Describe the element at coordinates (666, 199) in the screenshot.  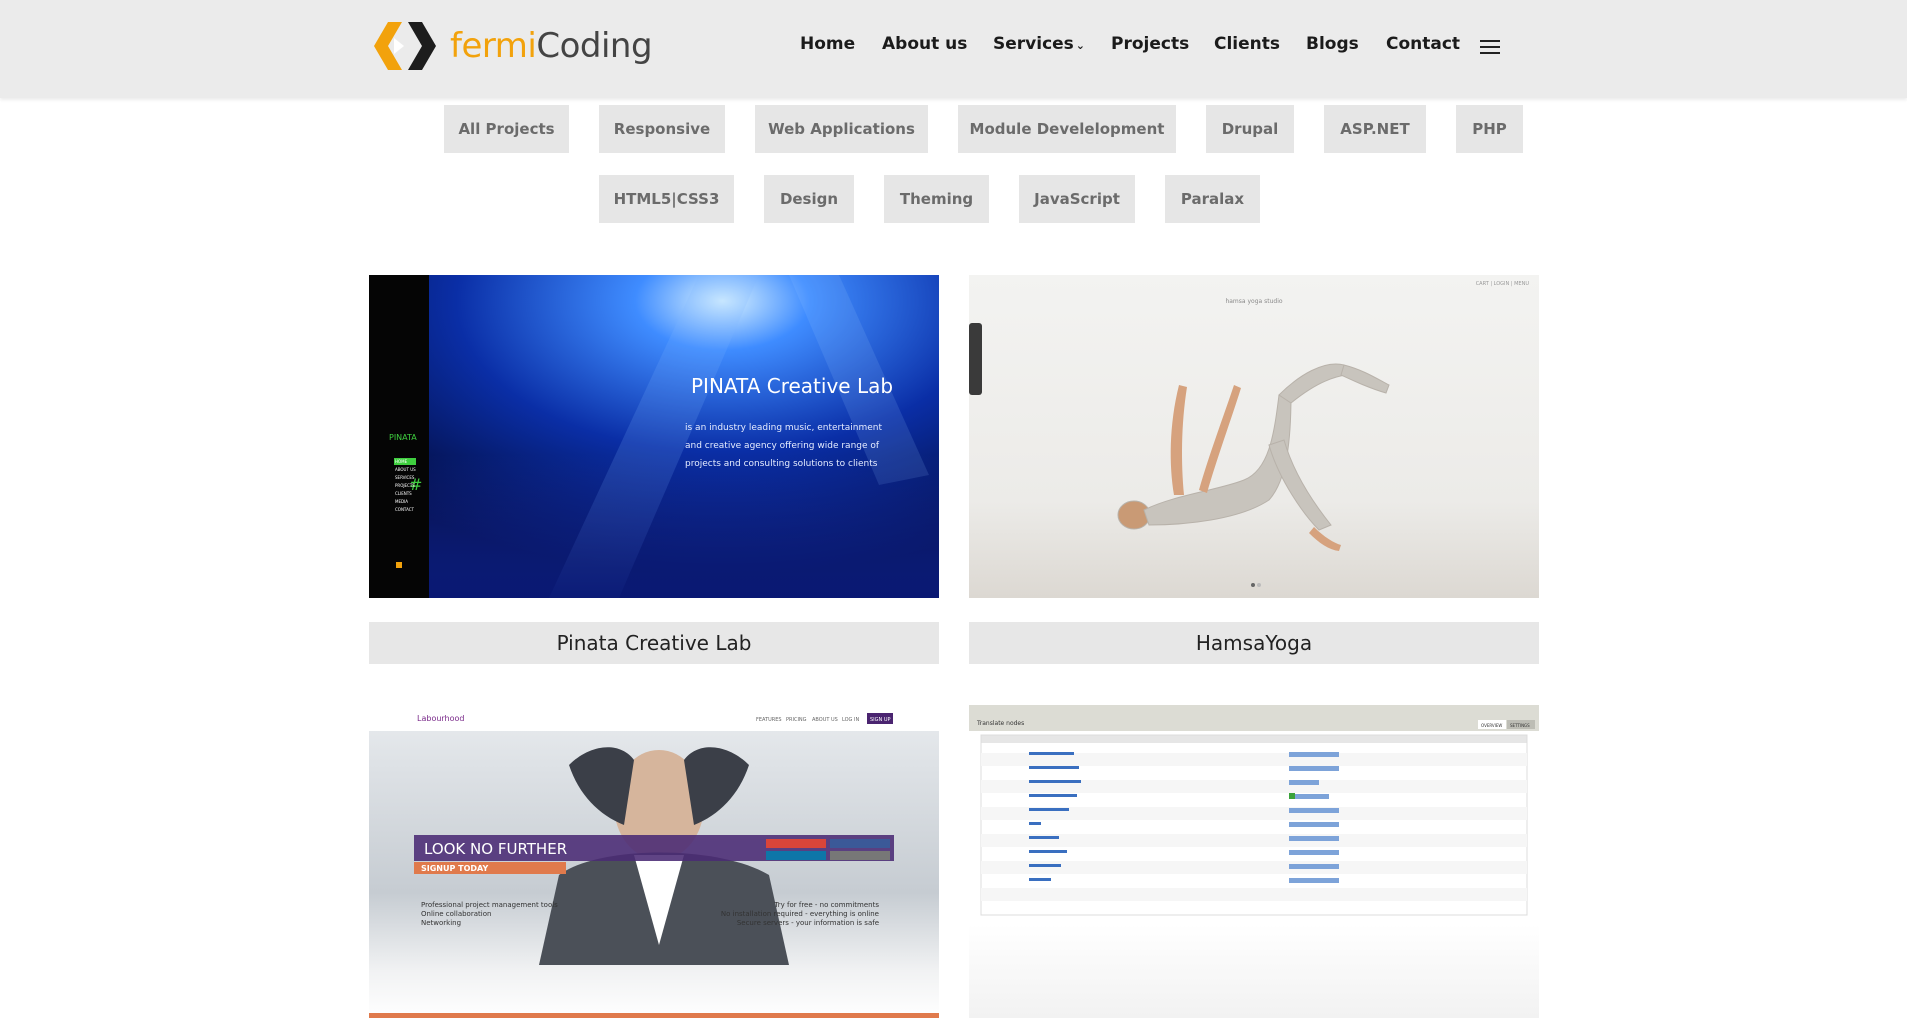
I see `filter-html5-css3: HTML5|CSS3` at that location.